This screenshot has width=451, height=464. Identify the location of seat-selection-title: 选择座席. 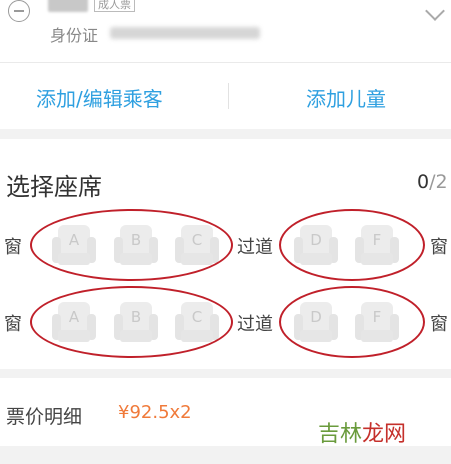
(54, 187).